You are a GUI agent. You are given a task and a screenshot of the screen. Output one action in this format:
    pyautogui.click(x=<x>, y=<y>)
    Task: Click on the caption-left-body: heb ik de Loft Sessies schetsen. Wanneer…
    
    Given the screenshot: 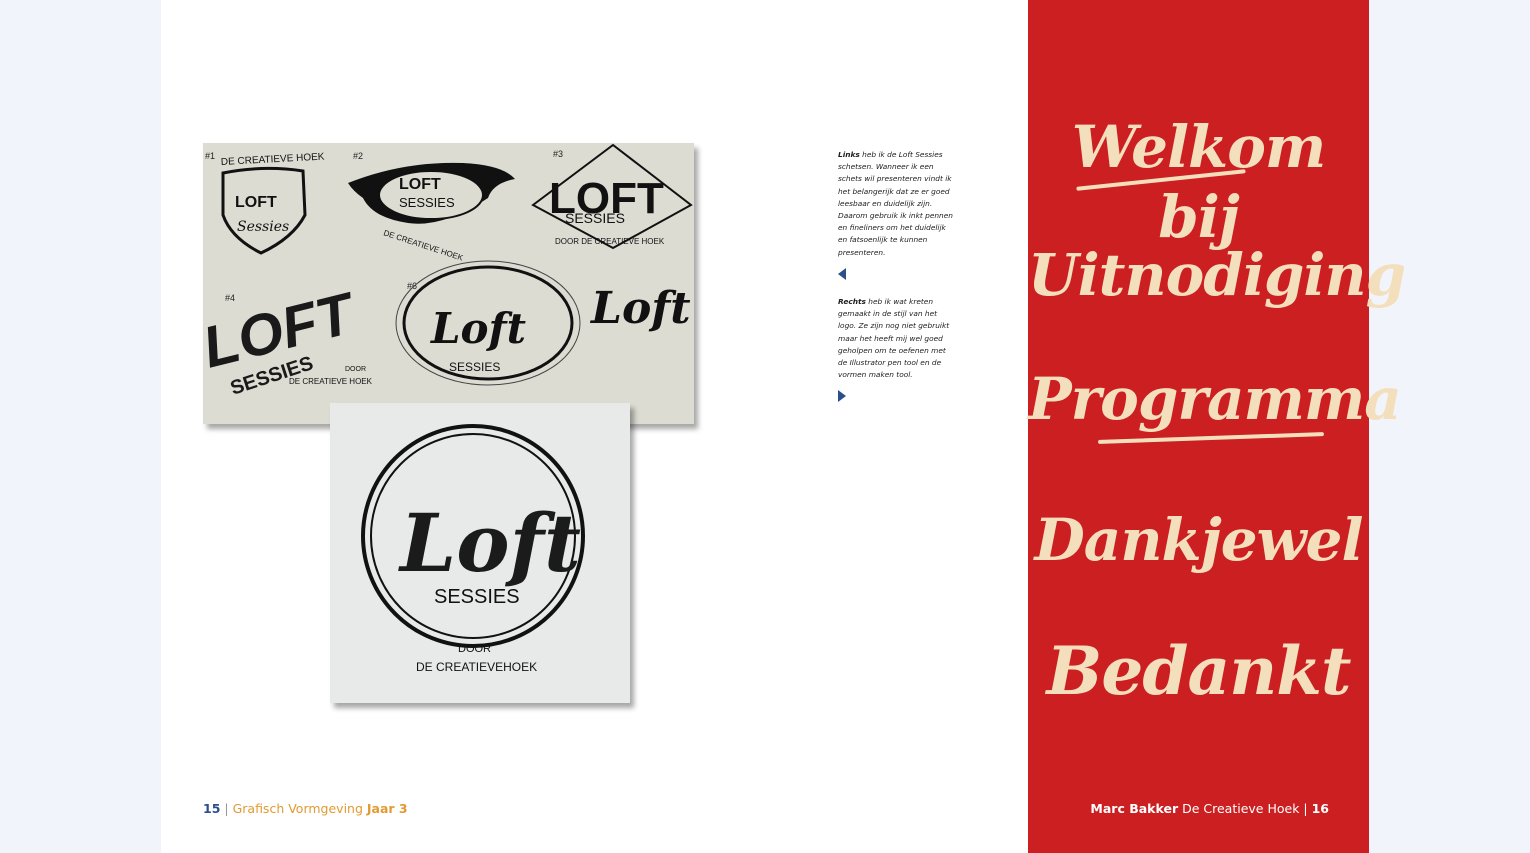 What is the action you would take?
    pyautogui.click(x=895, y=203)
    